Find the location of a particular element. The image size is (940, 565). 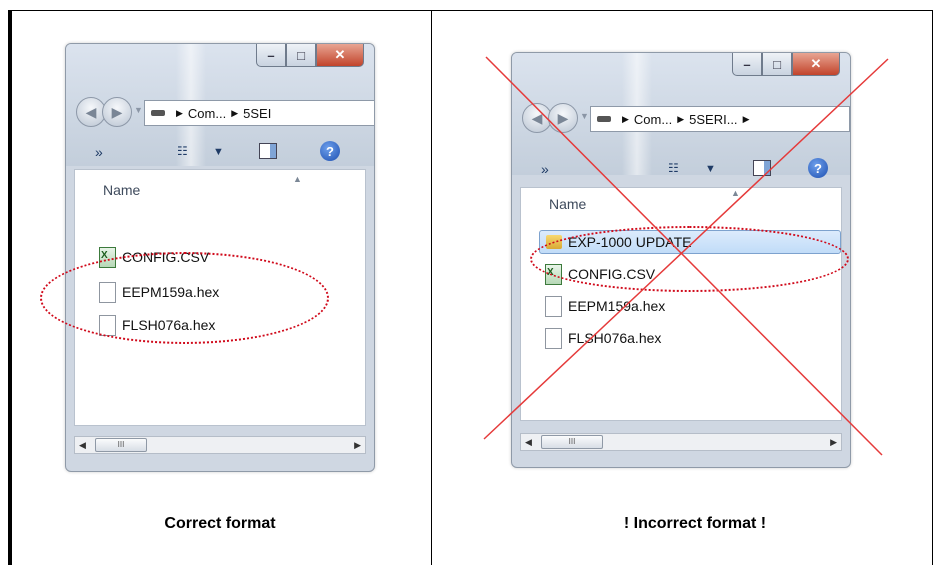

sort-ascending-icon: ▲ is located at coordinates (297, 179).